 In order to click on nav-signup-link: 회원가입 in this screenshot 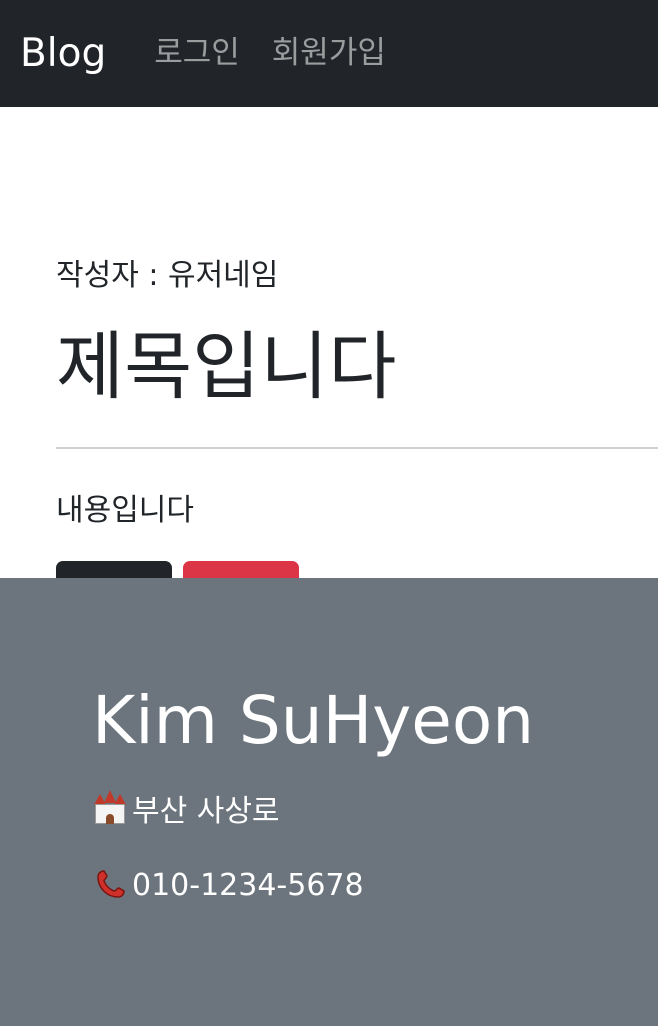, I will do `click(329, 53)`.